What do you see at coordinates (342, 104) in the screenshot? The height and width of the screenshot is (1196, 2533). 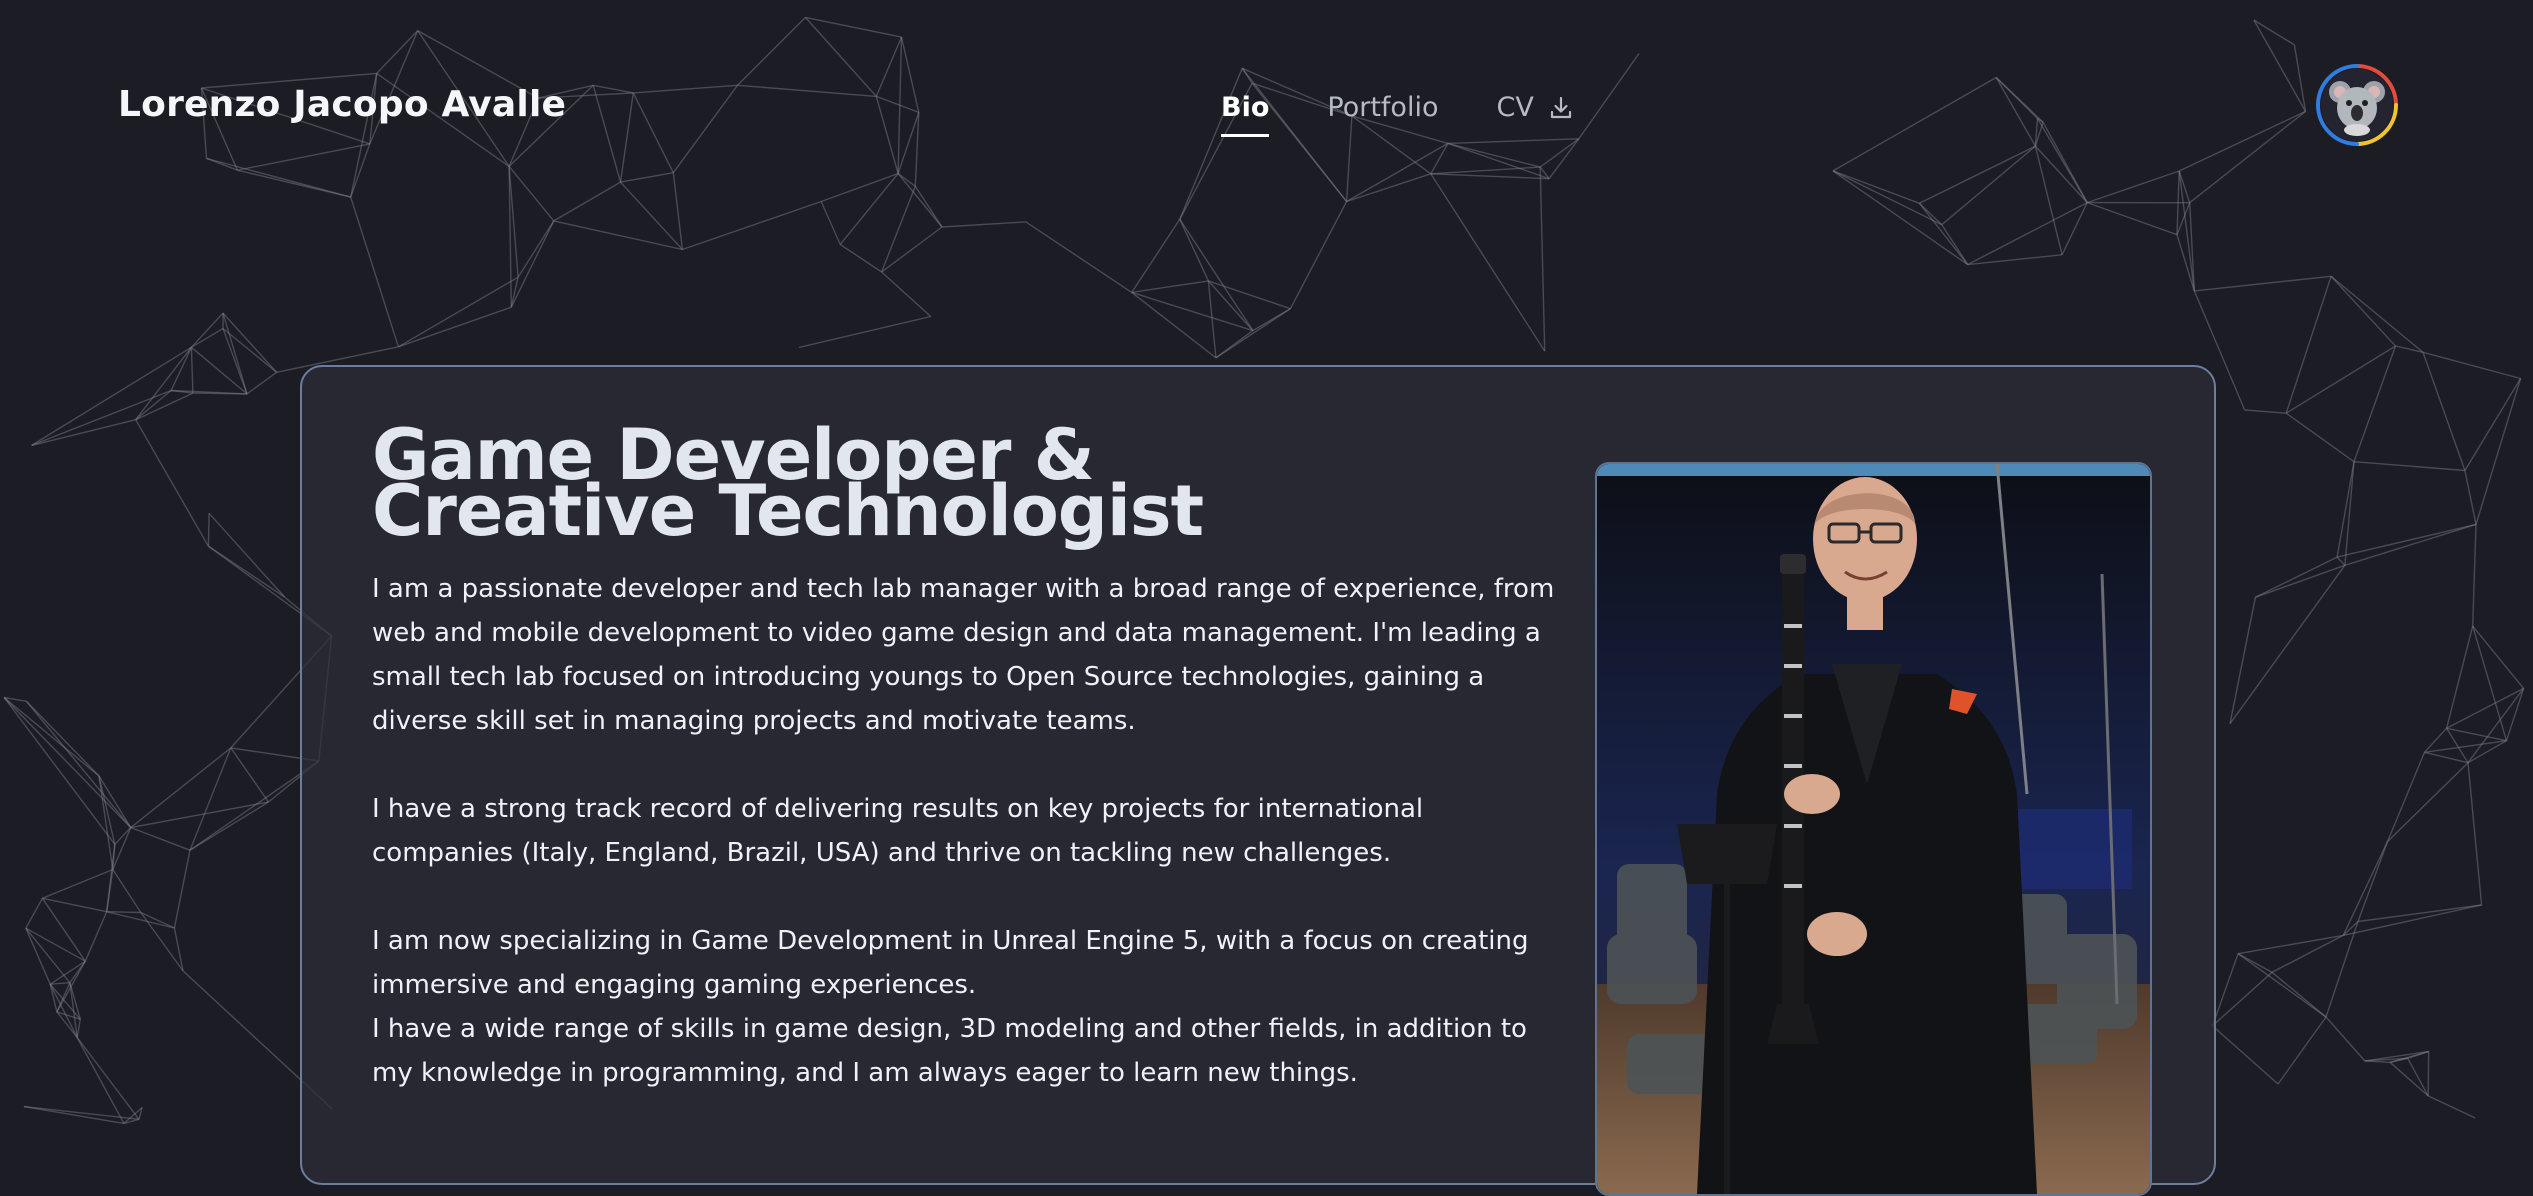 I see `site-brand: Lorenzo Jacopo Avalle` at bounding box center [342, 104].